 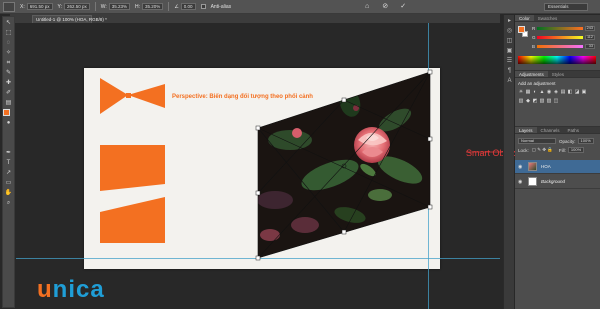 What do you see at coordinates (521, 101) in the screenshot?
I see `color-lookup-icon: ▥` at bounding box center [521, 101].